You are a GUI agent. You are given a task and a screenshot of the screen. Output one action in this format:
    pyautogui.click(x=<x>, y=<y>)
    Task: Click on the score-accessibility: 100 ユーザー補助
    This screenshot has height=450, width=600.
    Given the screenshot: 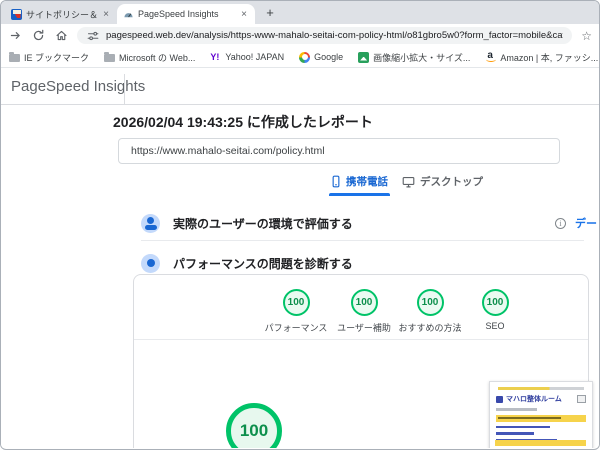 What is the action you would take?
    pyautogui.click(x=364, y=311)
    